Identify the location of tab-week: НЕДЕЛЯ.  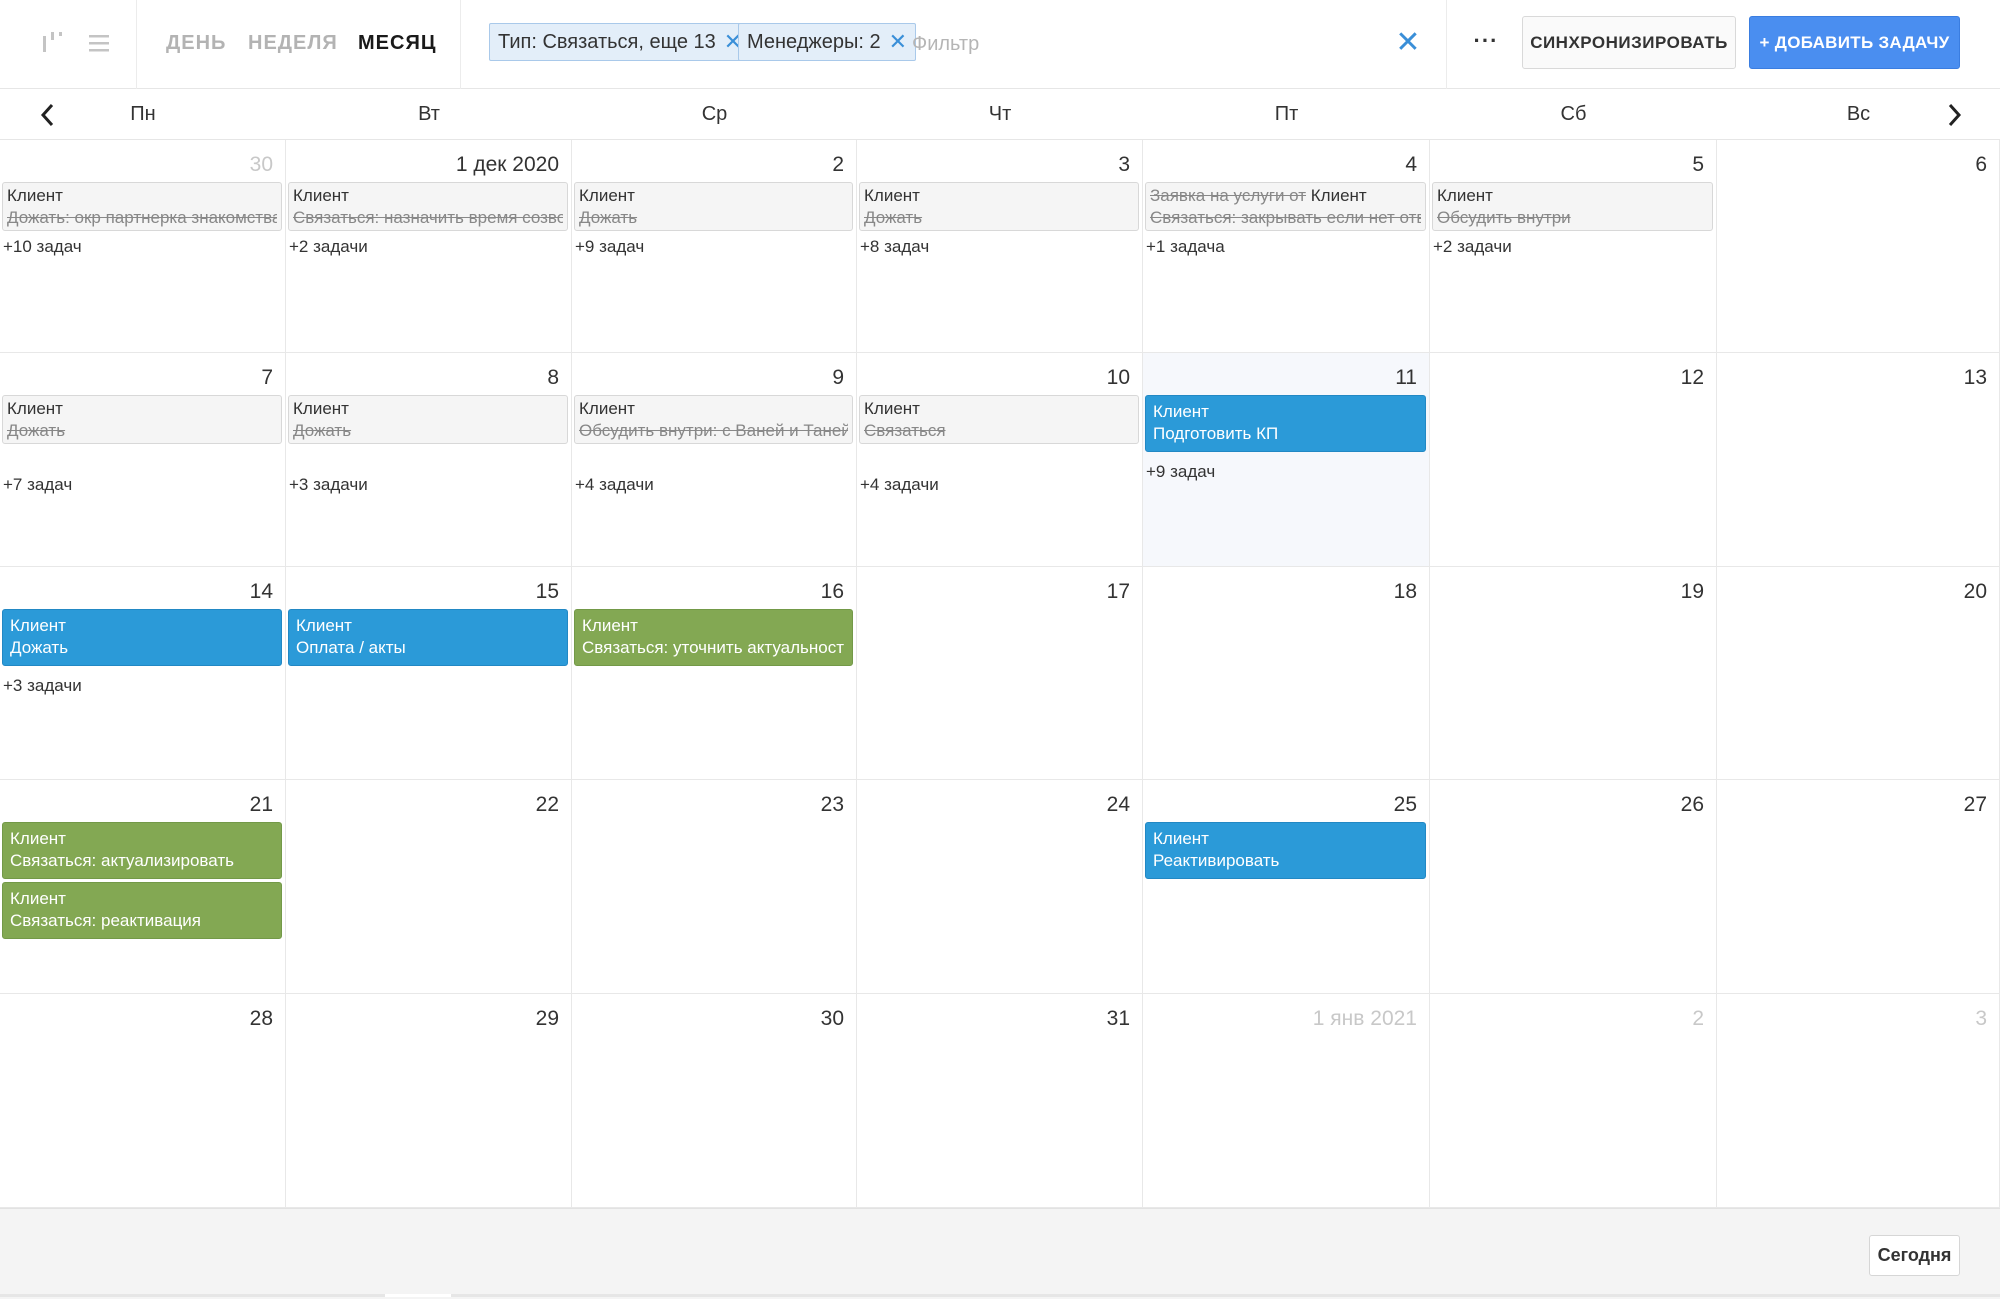
(293, 43).